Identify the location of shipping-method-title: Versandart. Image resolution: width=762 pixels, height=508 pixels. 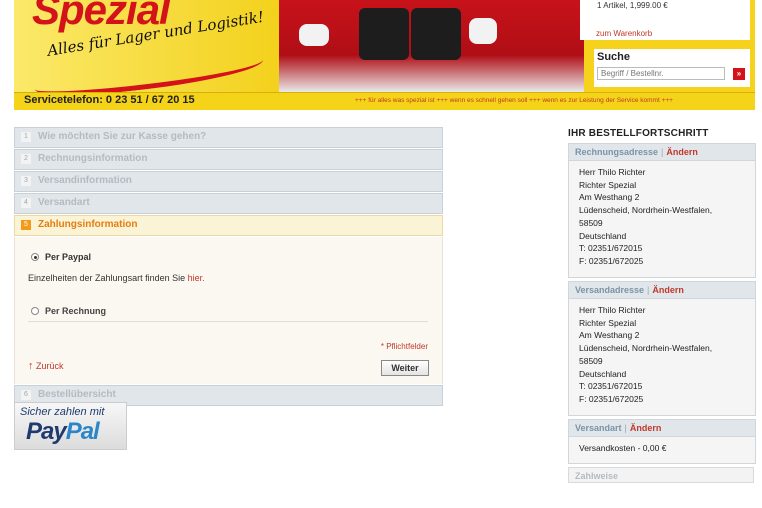
(598, 428).